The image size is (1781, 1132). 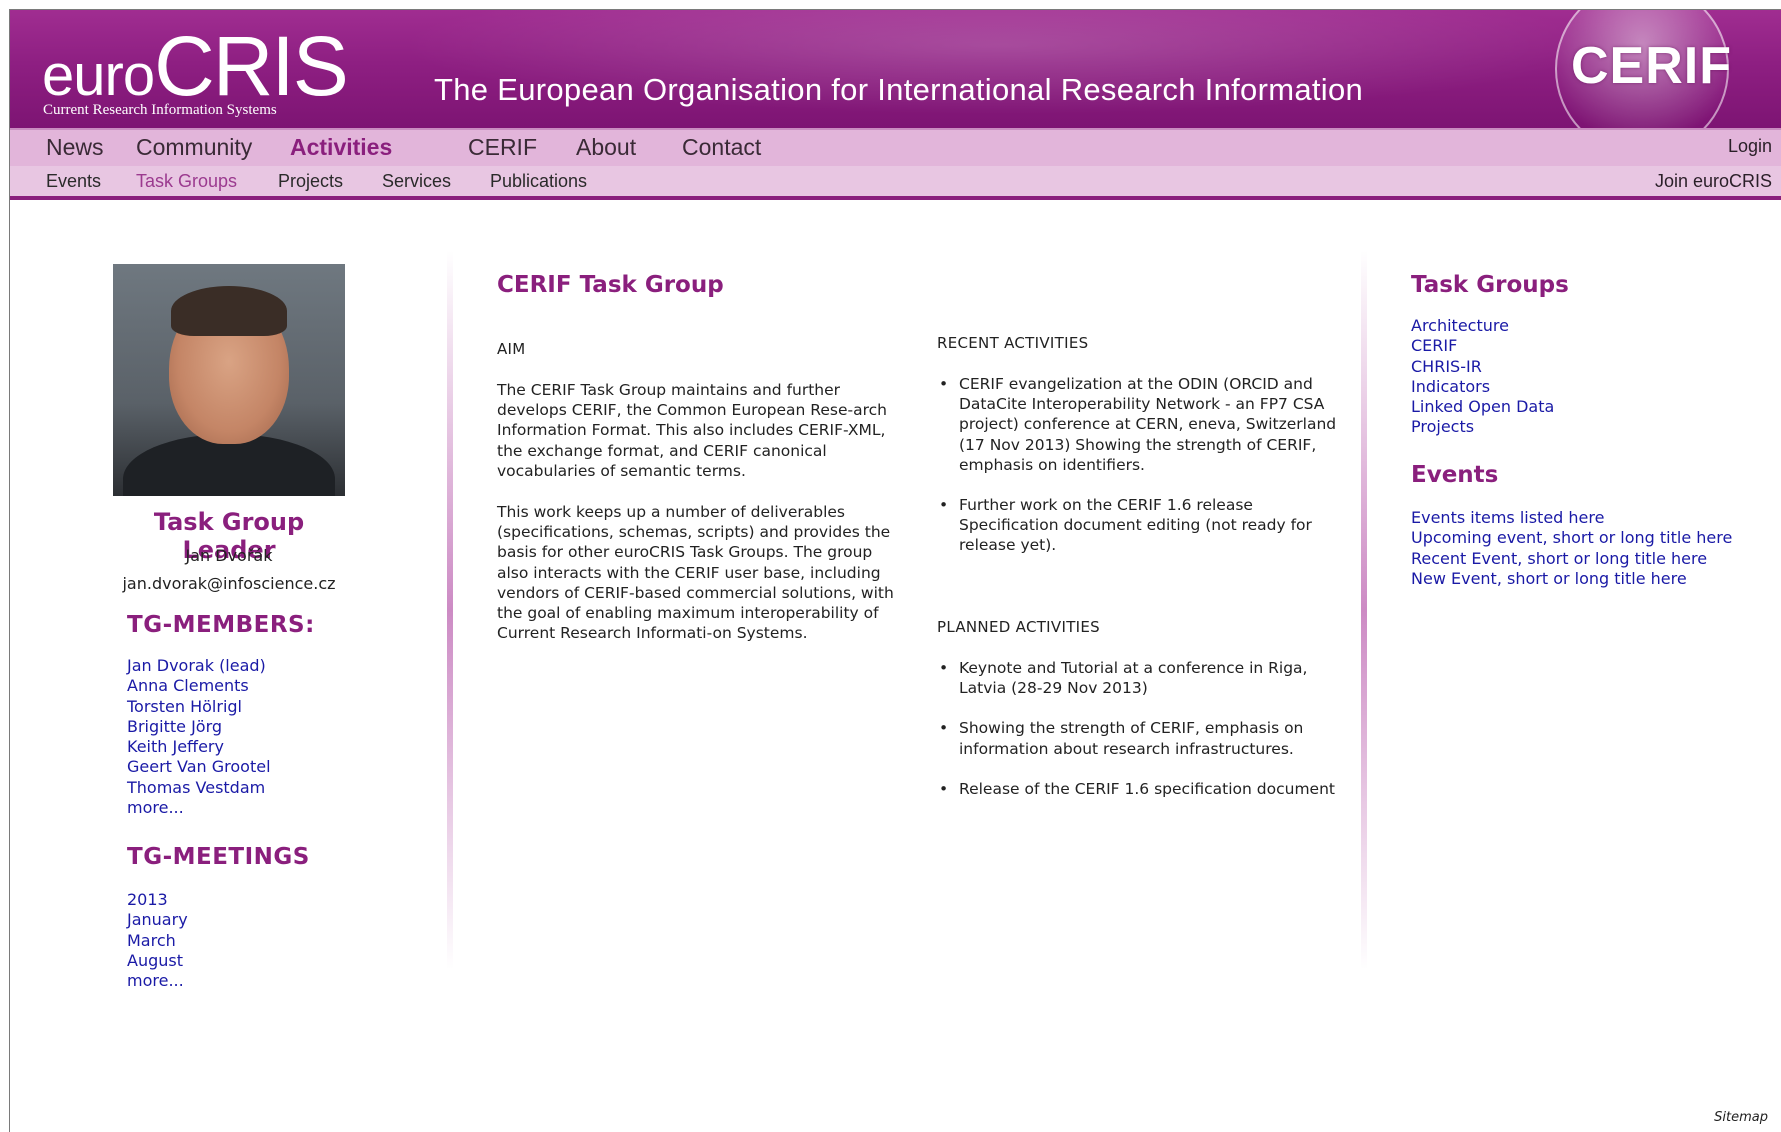 I want to click on member-link: Jan Dvorak (lead), so click(x=199, y=666).